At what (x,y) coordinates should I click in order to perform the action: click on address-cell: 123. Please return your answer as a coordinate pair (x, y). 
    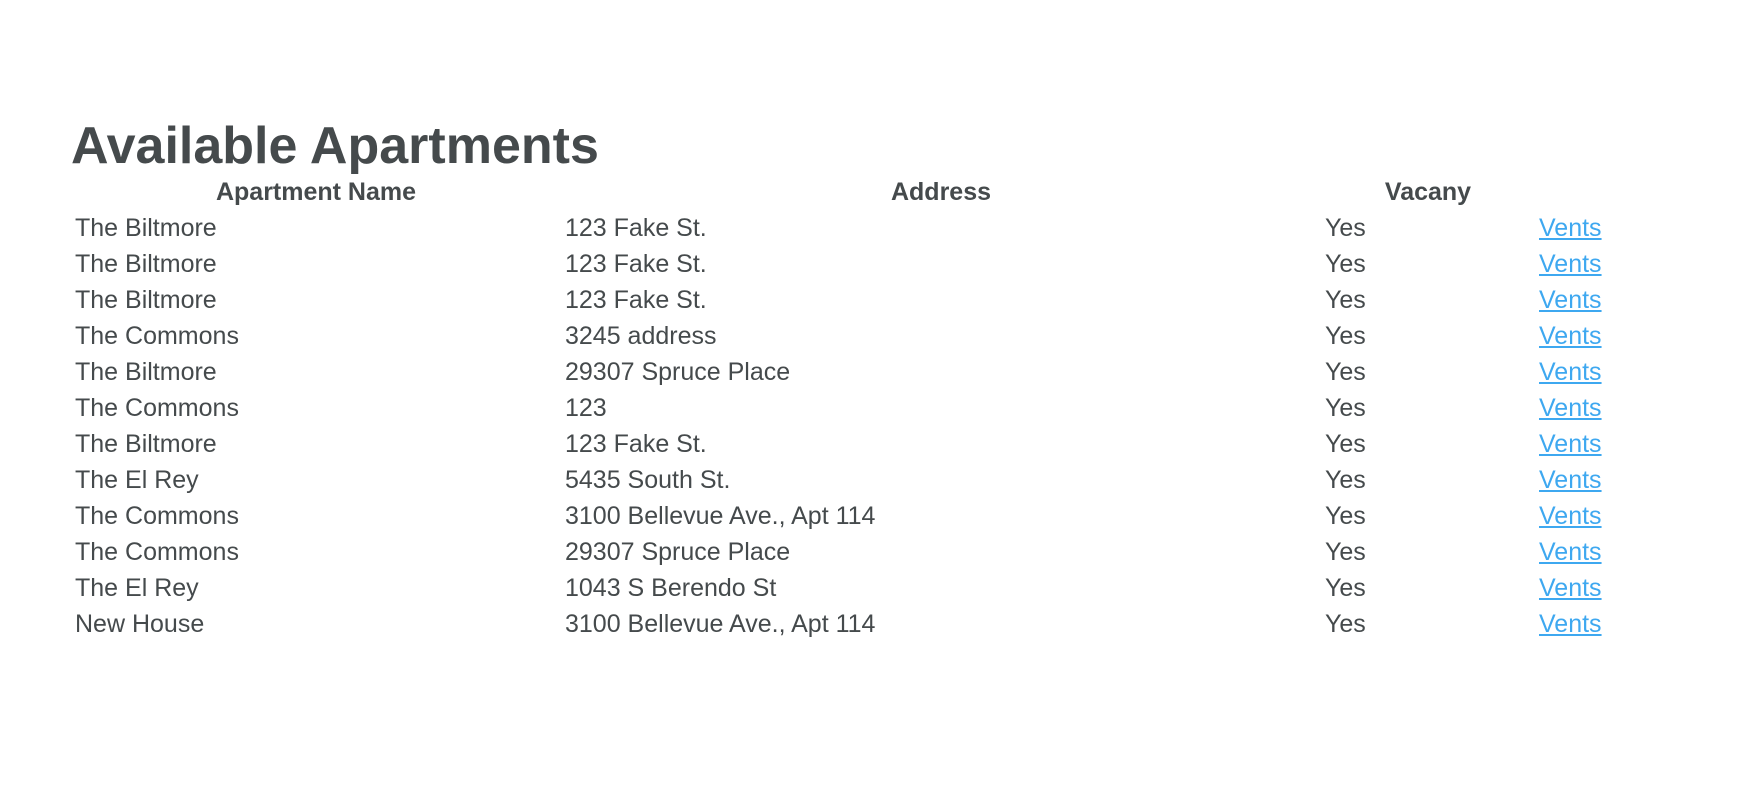
    Looking at the image, I should click on (586, 407).